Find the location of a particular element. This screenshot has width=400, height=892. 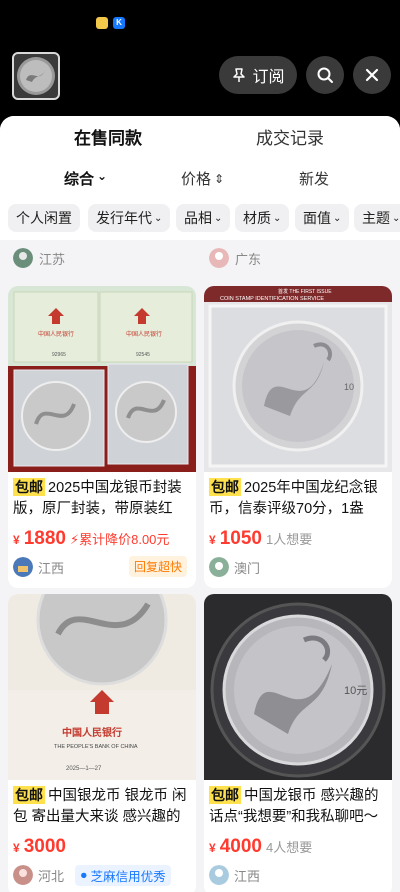

svg-text: 92965 is located at coordinates (59, 355).